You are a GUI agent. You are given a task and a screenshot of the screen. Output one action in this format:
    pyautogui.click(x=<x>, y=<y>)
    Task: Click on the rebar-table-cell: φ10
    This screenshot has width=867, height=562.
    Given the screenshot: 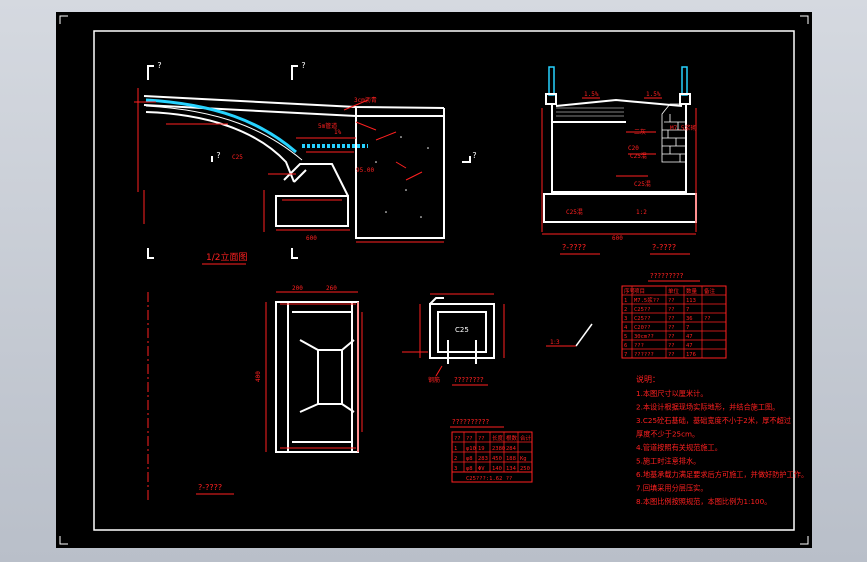 What is the action you would take?
    pyautogui.click(x=471, y=449)
    